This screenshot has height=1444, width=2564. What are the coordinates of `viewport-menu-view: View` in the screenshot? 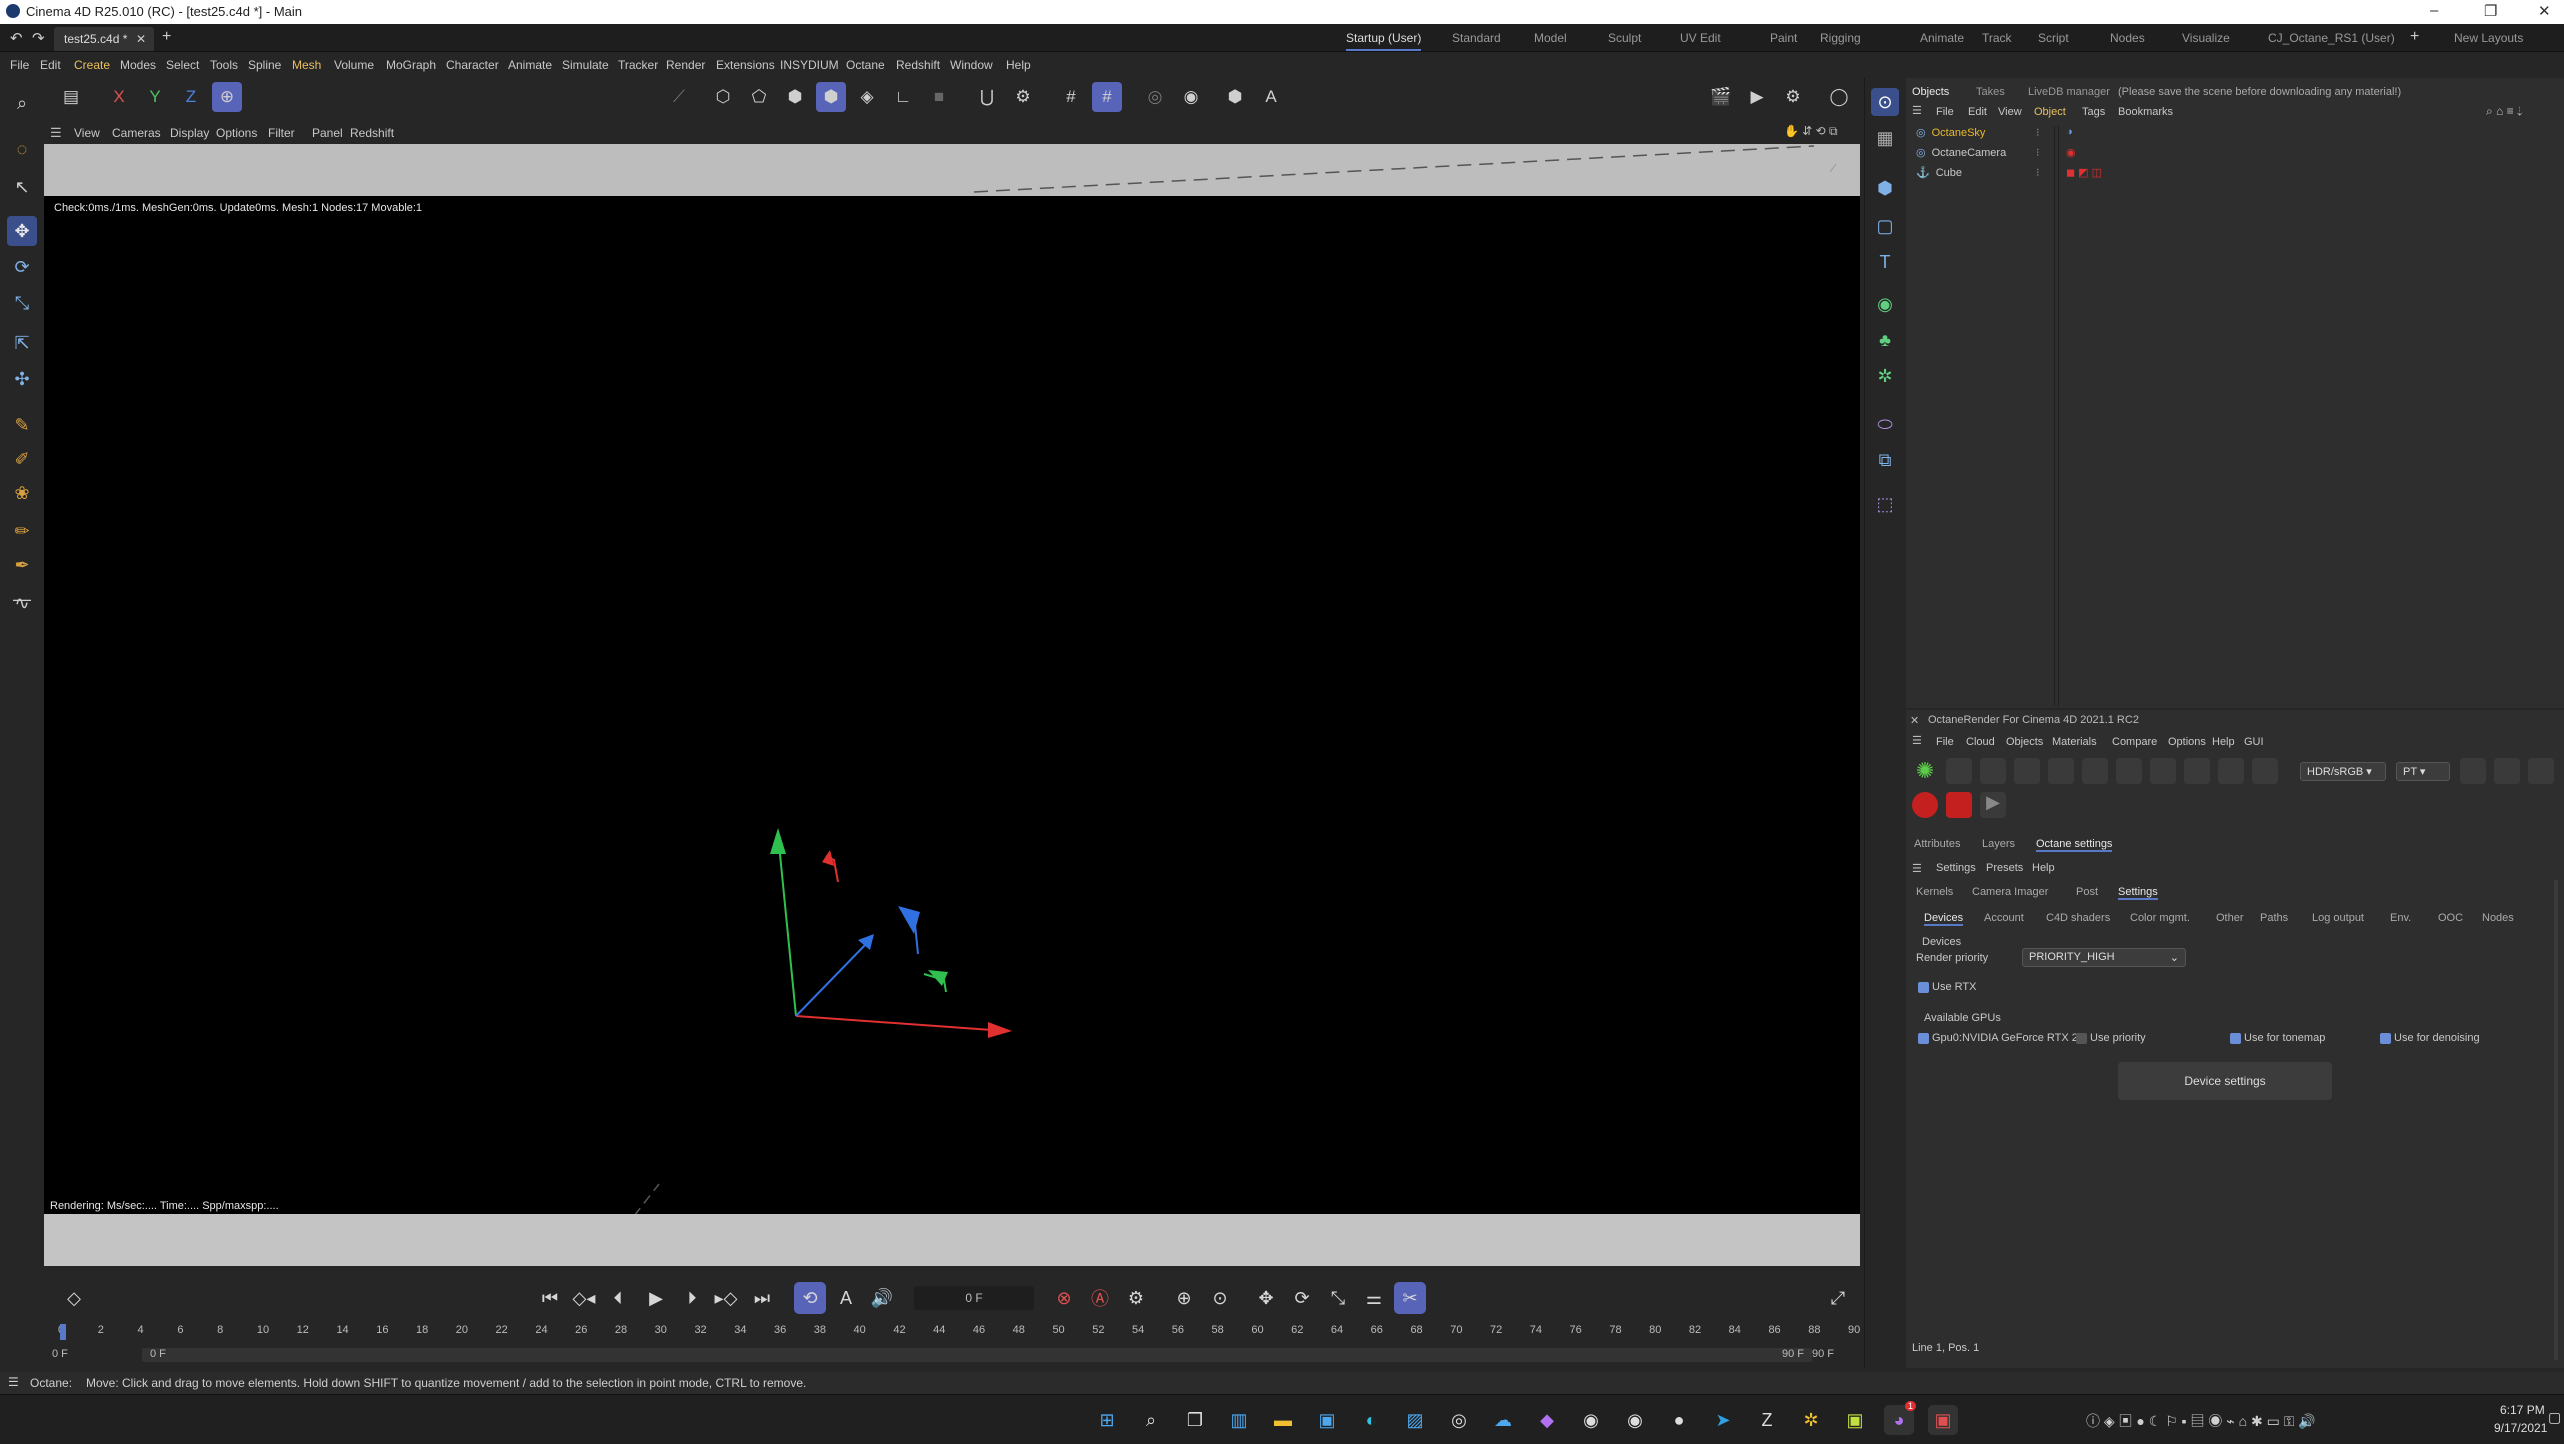 It's located at (87, 133).